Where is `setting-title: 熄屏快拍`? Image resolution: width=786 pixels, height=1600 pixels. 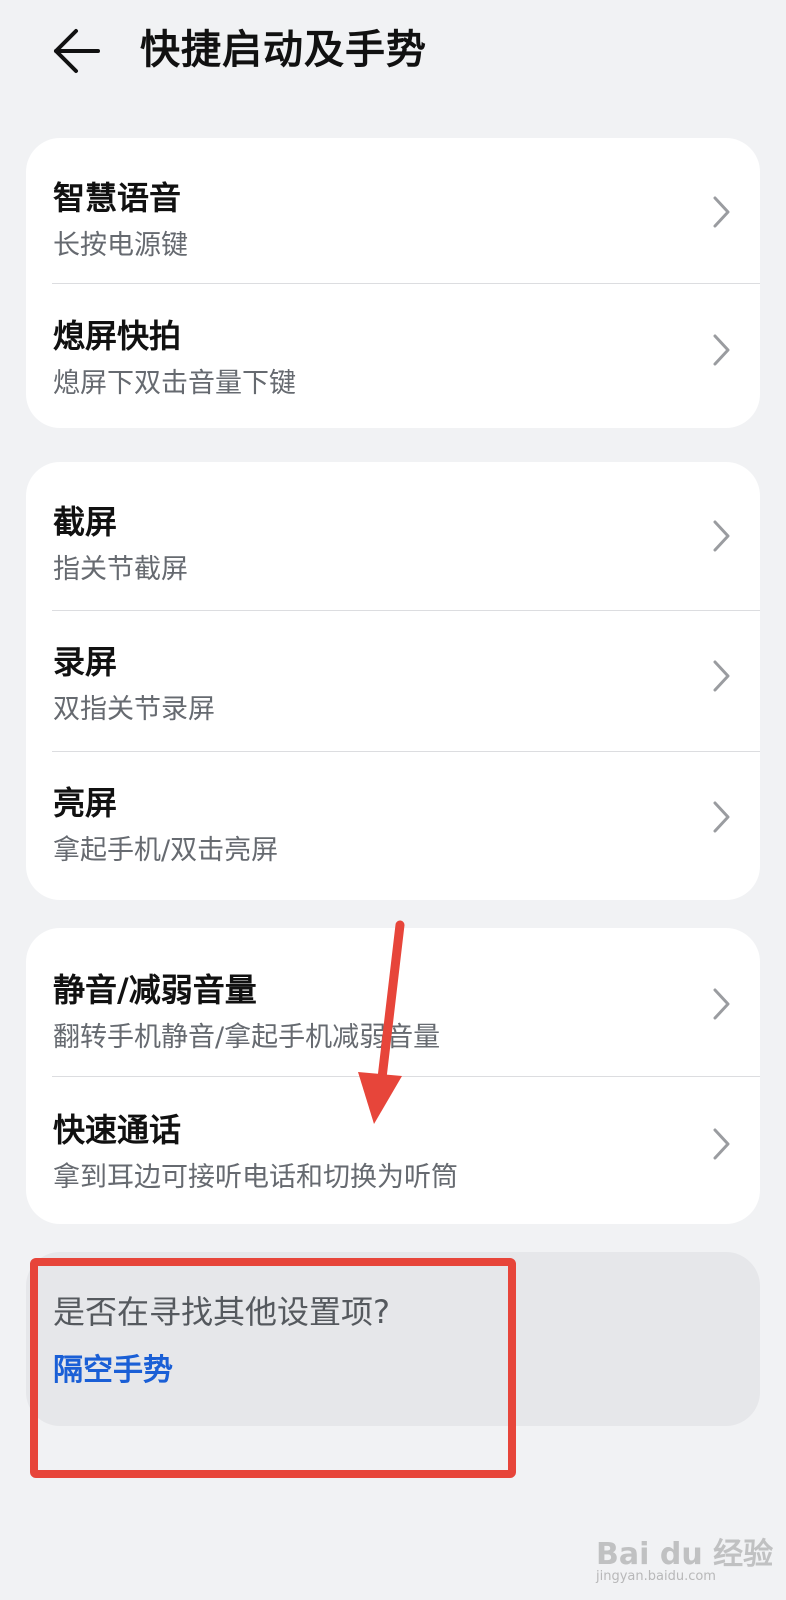
setting-title: 熄屏快拍 is located at coordinates (117, 336).